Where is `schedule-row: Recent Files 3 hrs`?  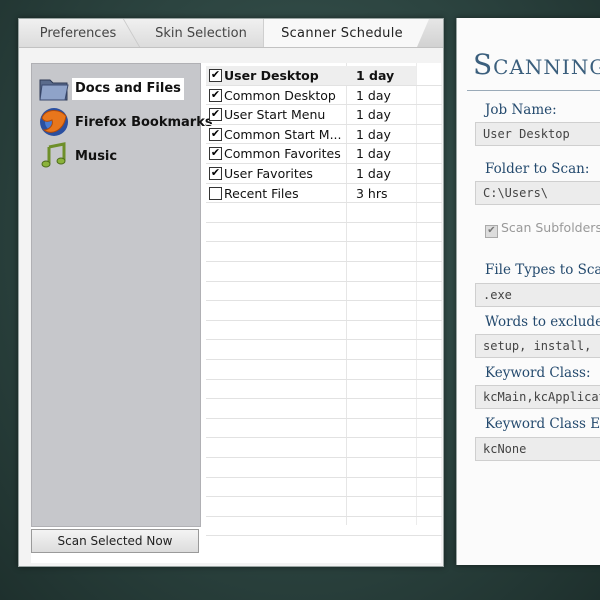
schedule-row: Recent Files 3 hrs is located at coordinates (311, 193).